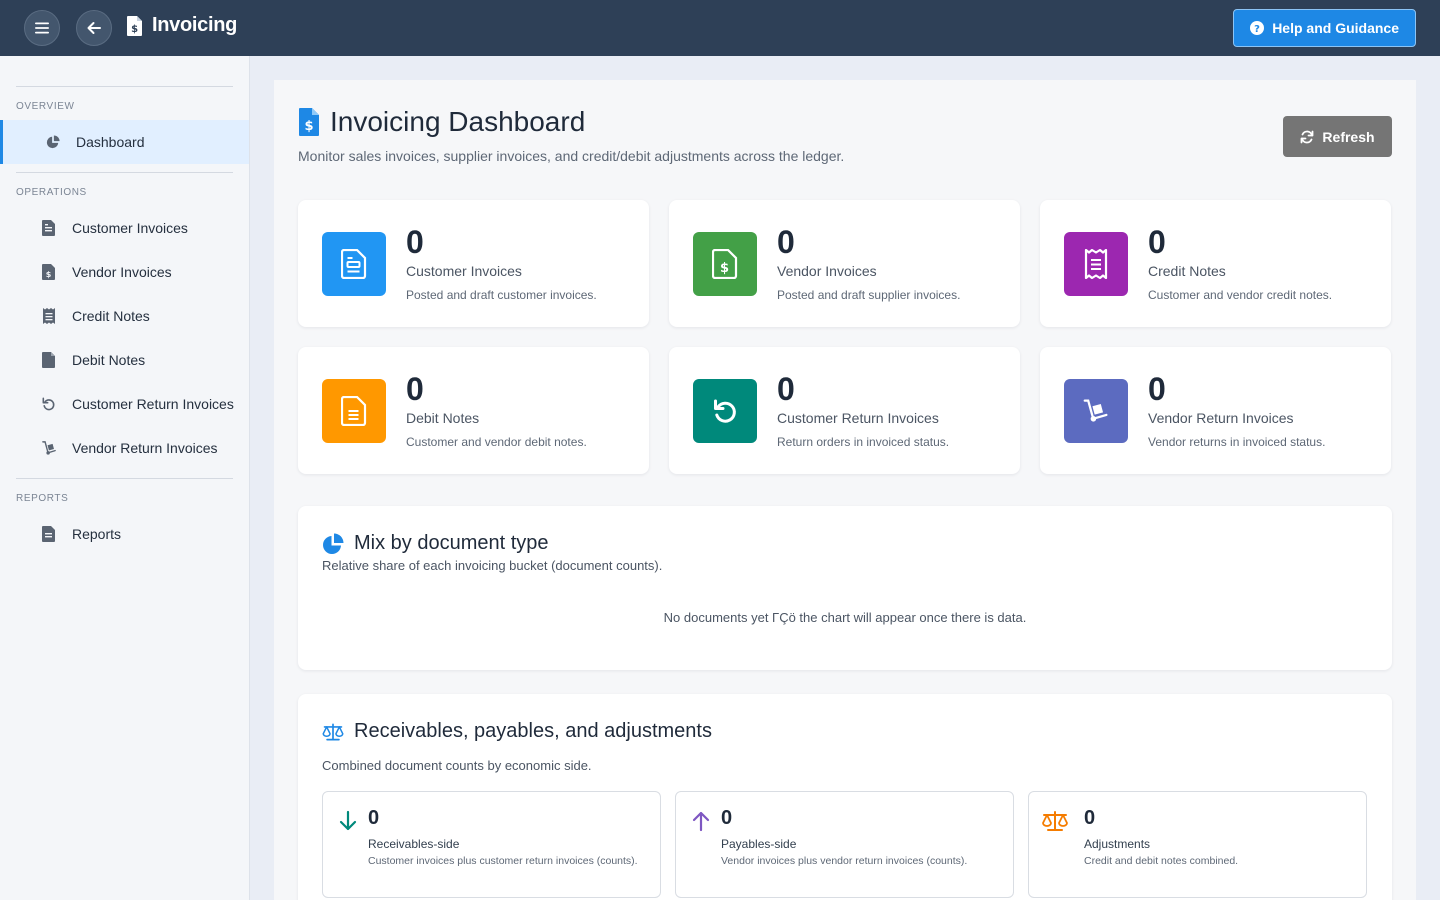 This screenshot has height=900, width=1440. What do you see at coordinates (124, 360) in the screenshot?
I see `sidebar-item-debit-notes: Debit Notes` at bounding box center [124, 360].